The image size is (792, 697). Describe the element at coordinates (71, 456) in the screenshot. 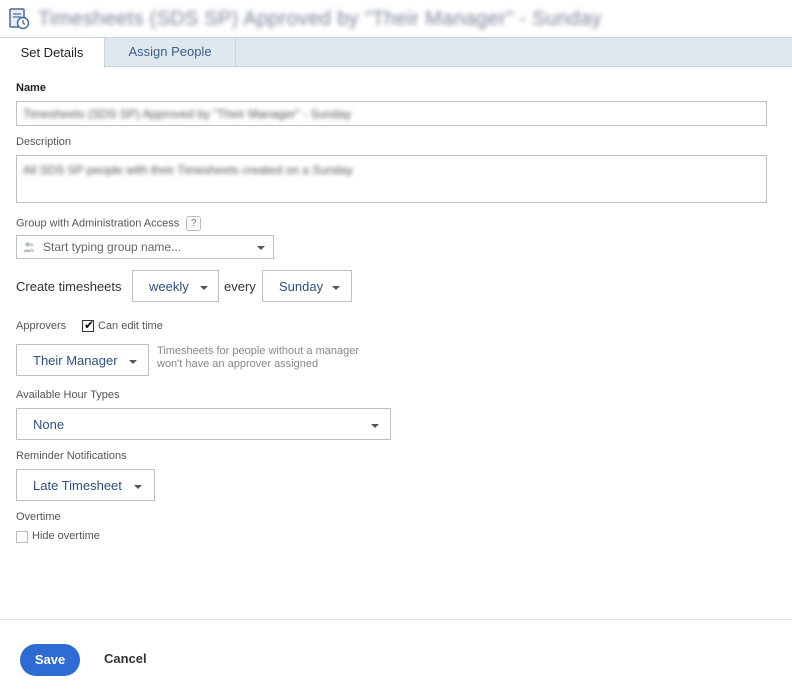

I see `reminders-label: Reminder Notifications` at that location.